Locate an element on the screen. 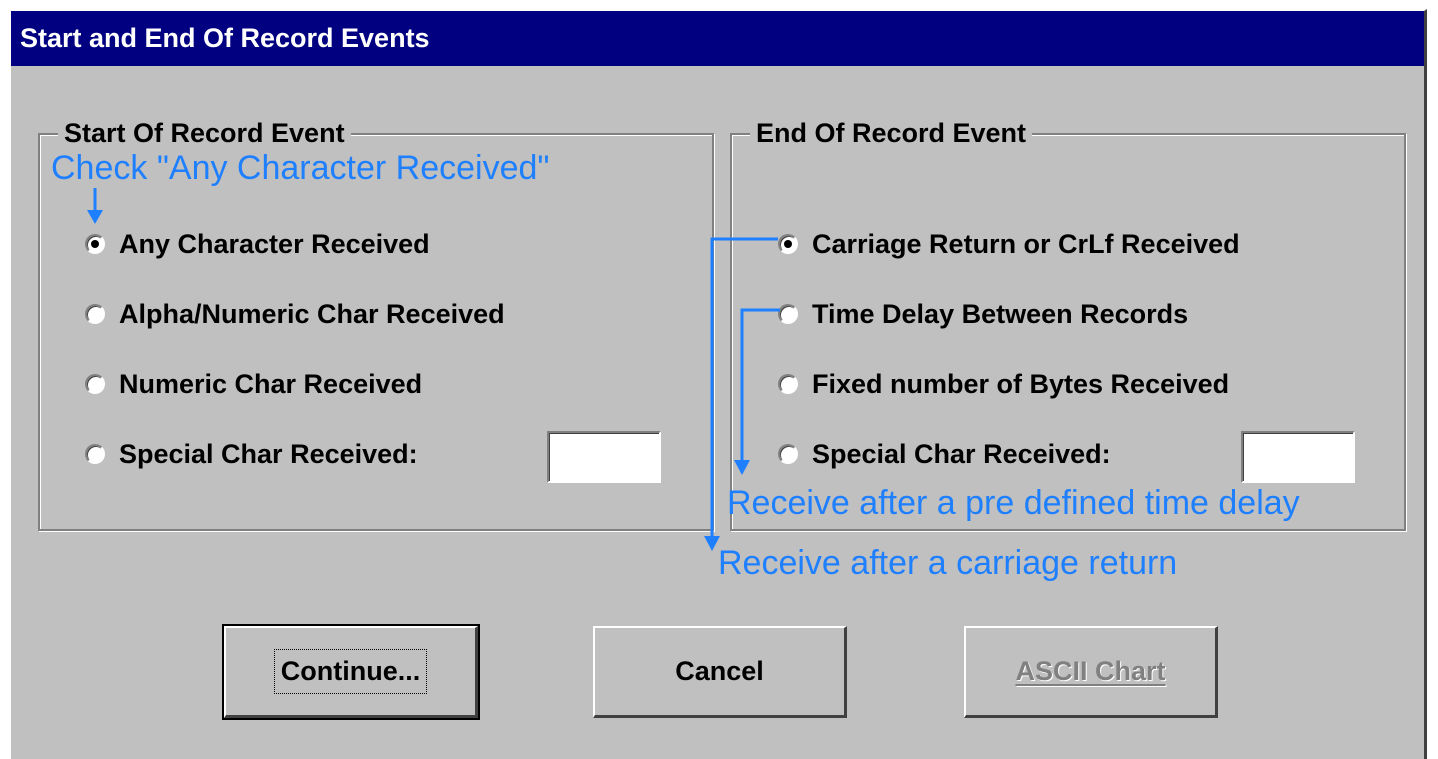  end-option-label: Time Delay Between Records is located at coordinates (1000, 313).